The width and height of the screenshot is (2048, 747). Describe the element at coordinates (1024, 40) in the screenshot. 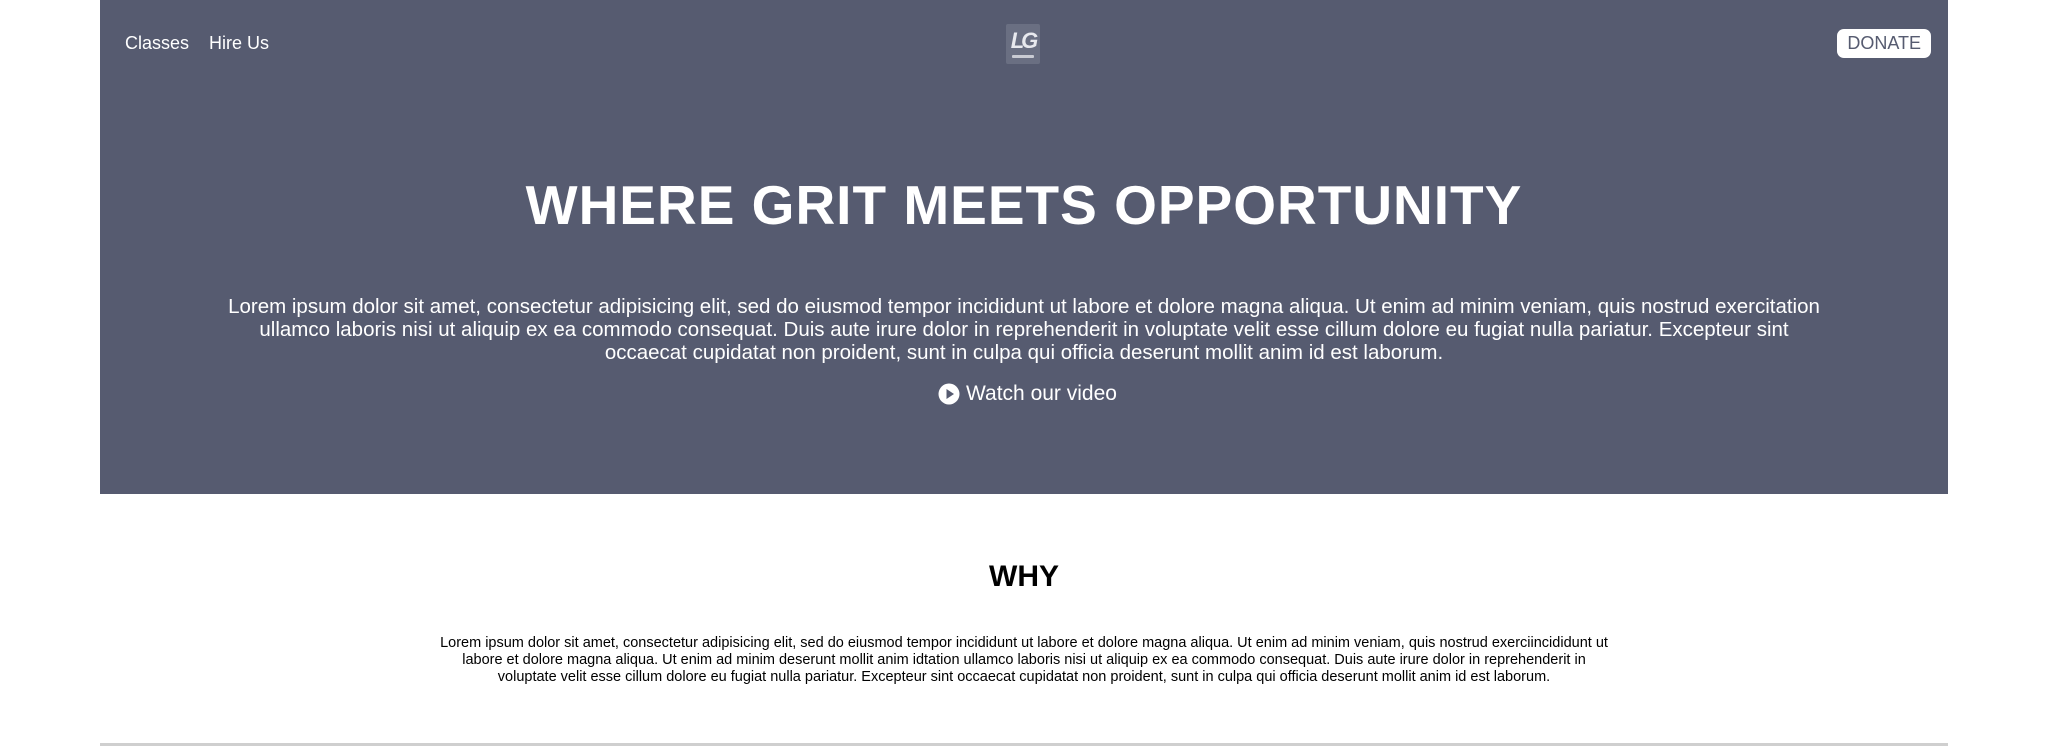

I see `logo-mark: LG` at that location.